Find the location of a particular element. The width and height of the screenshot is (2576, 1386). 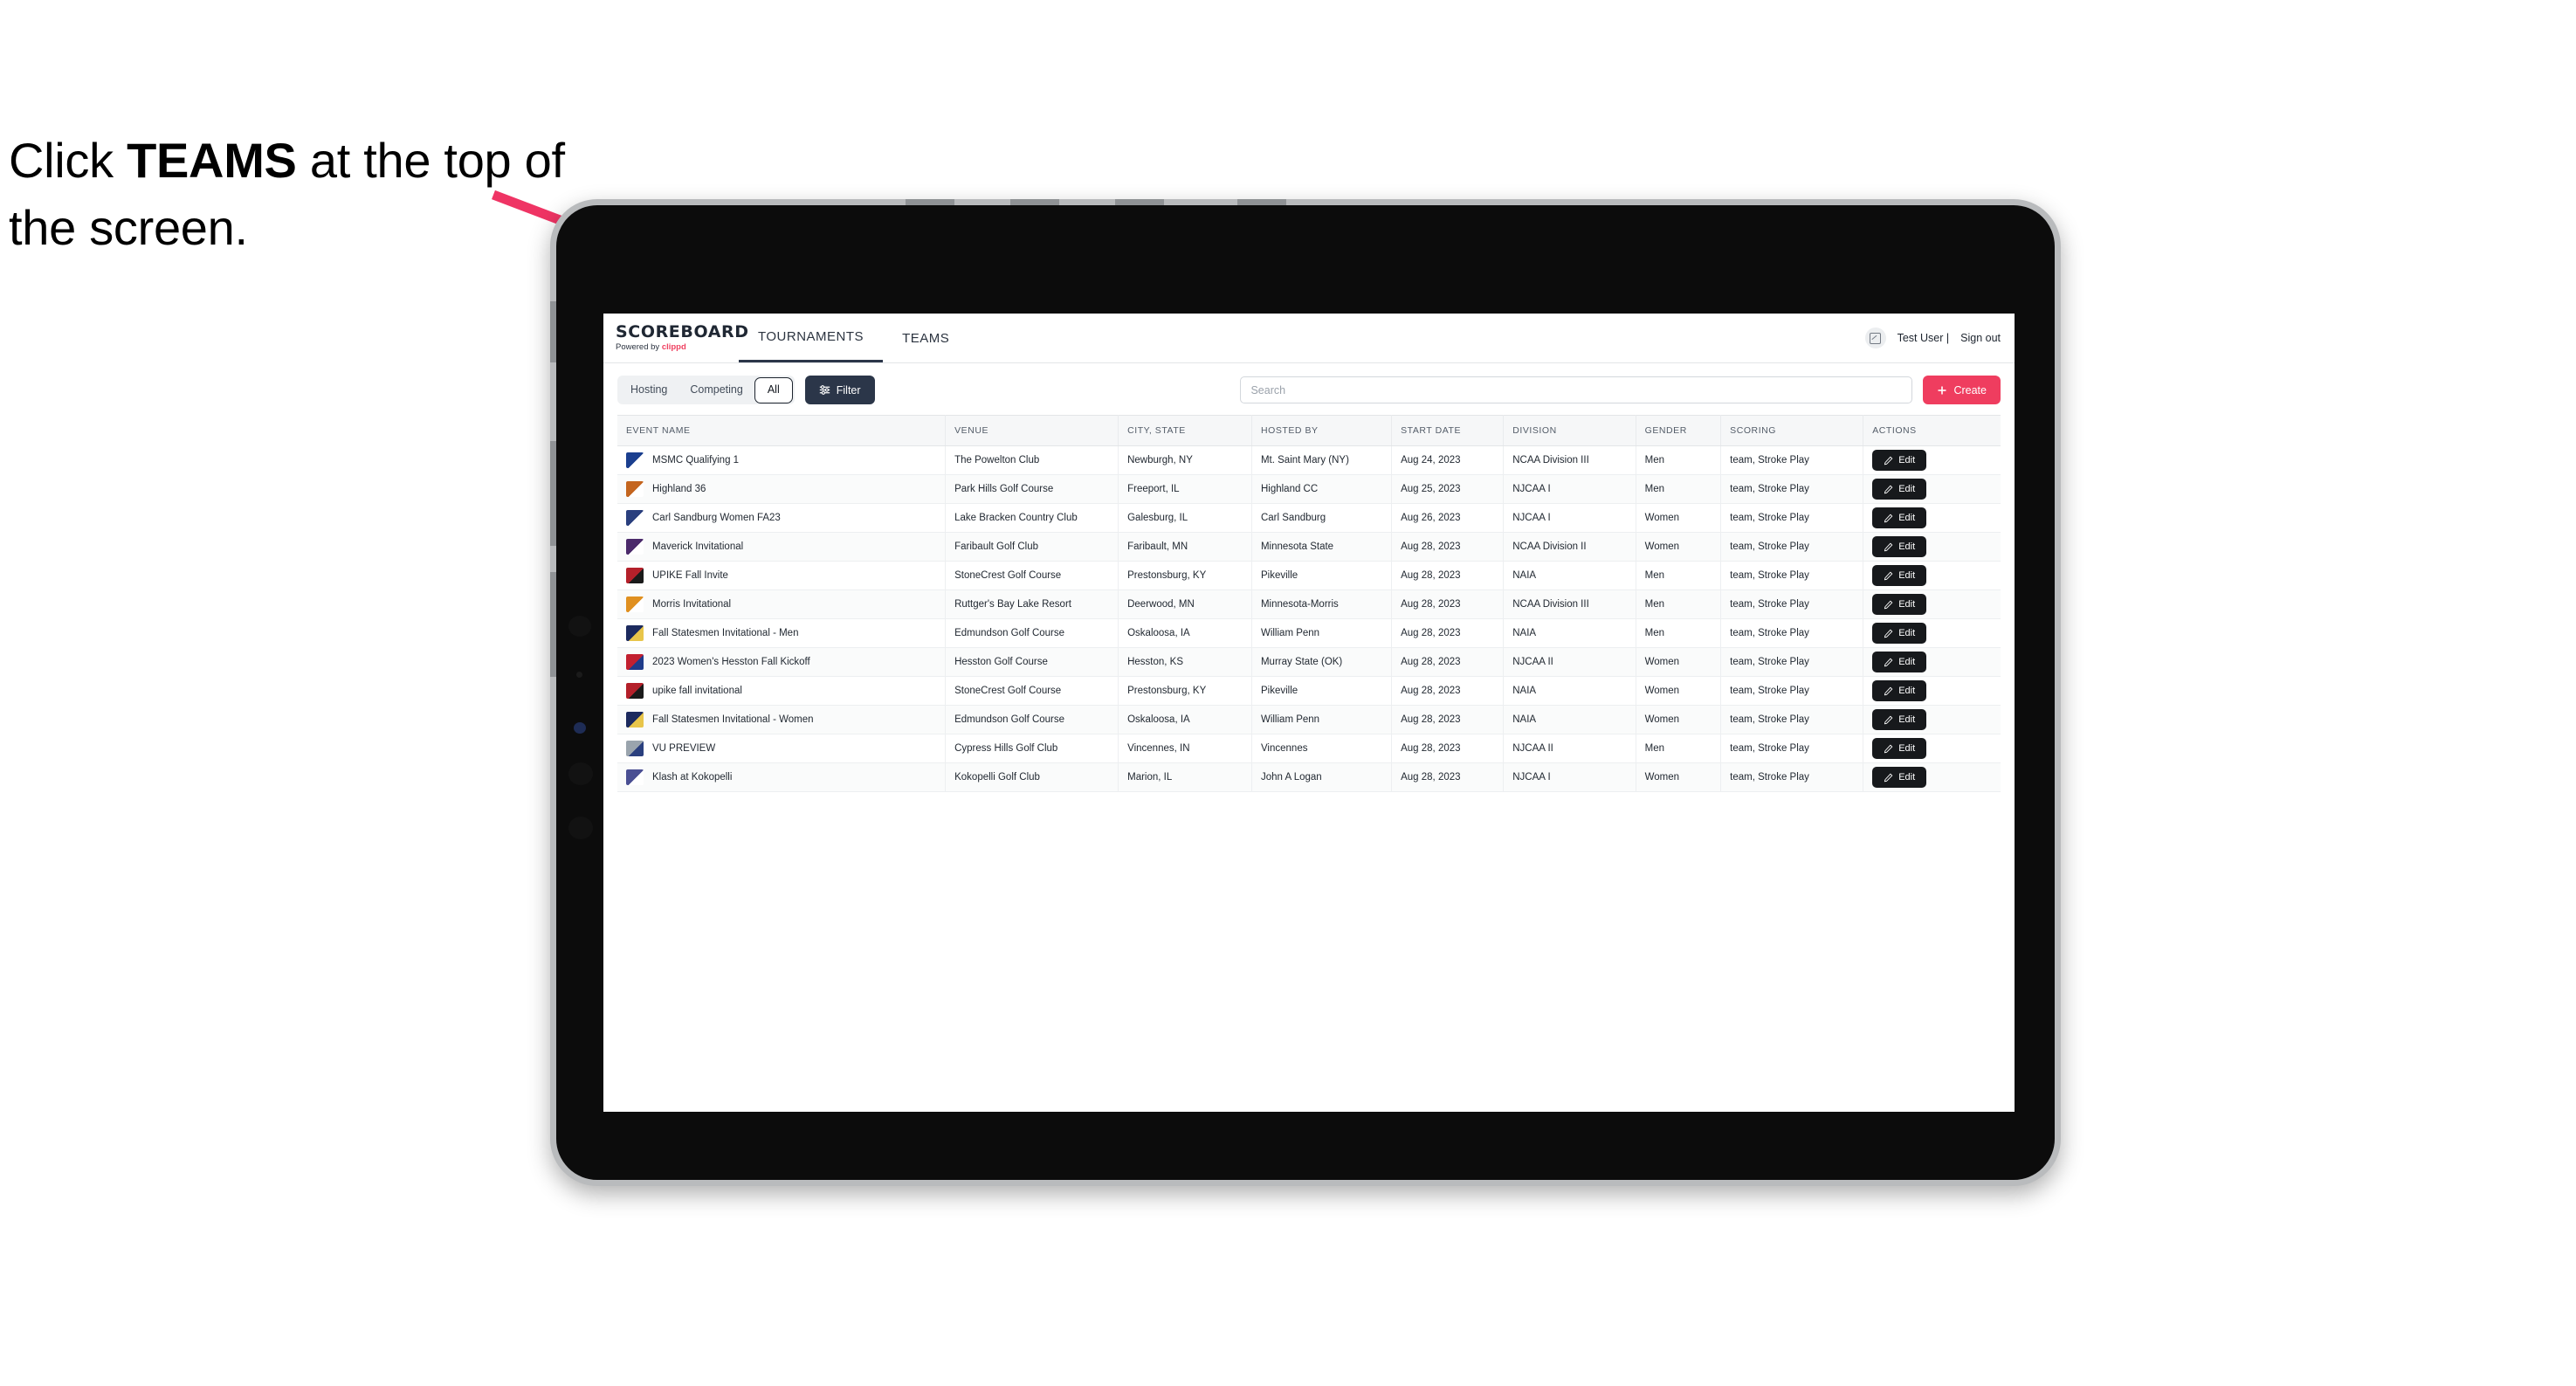

highland-logo is located at coordinates (635, 489).